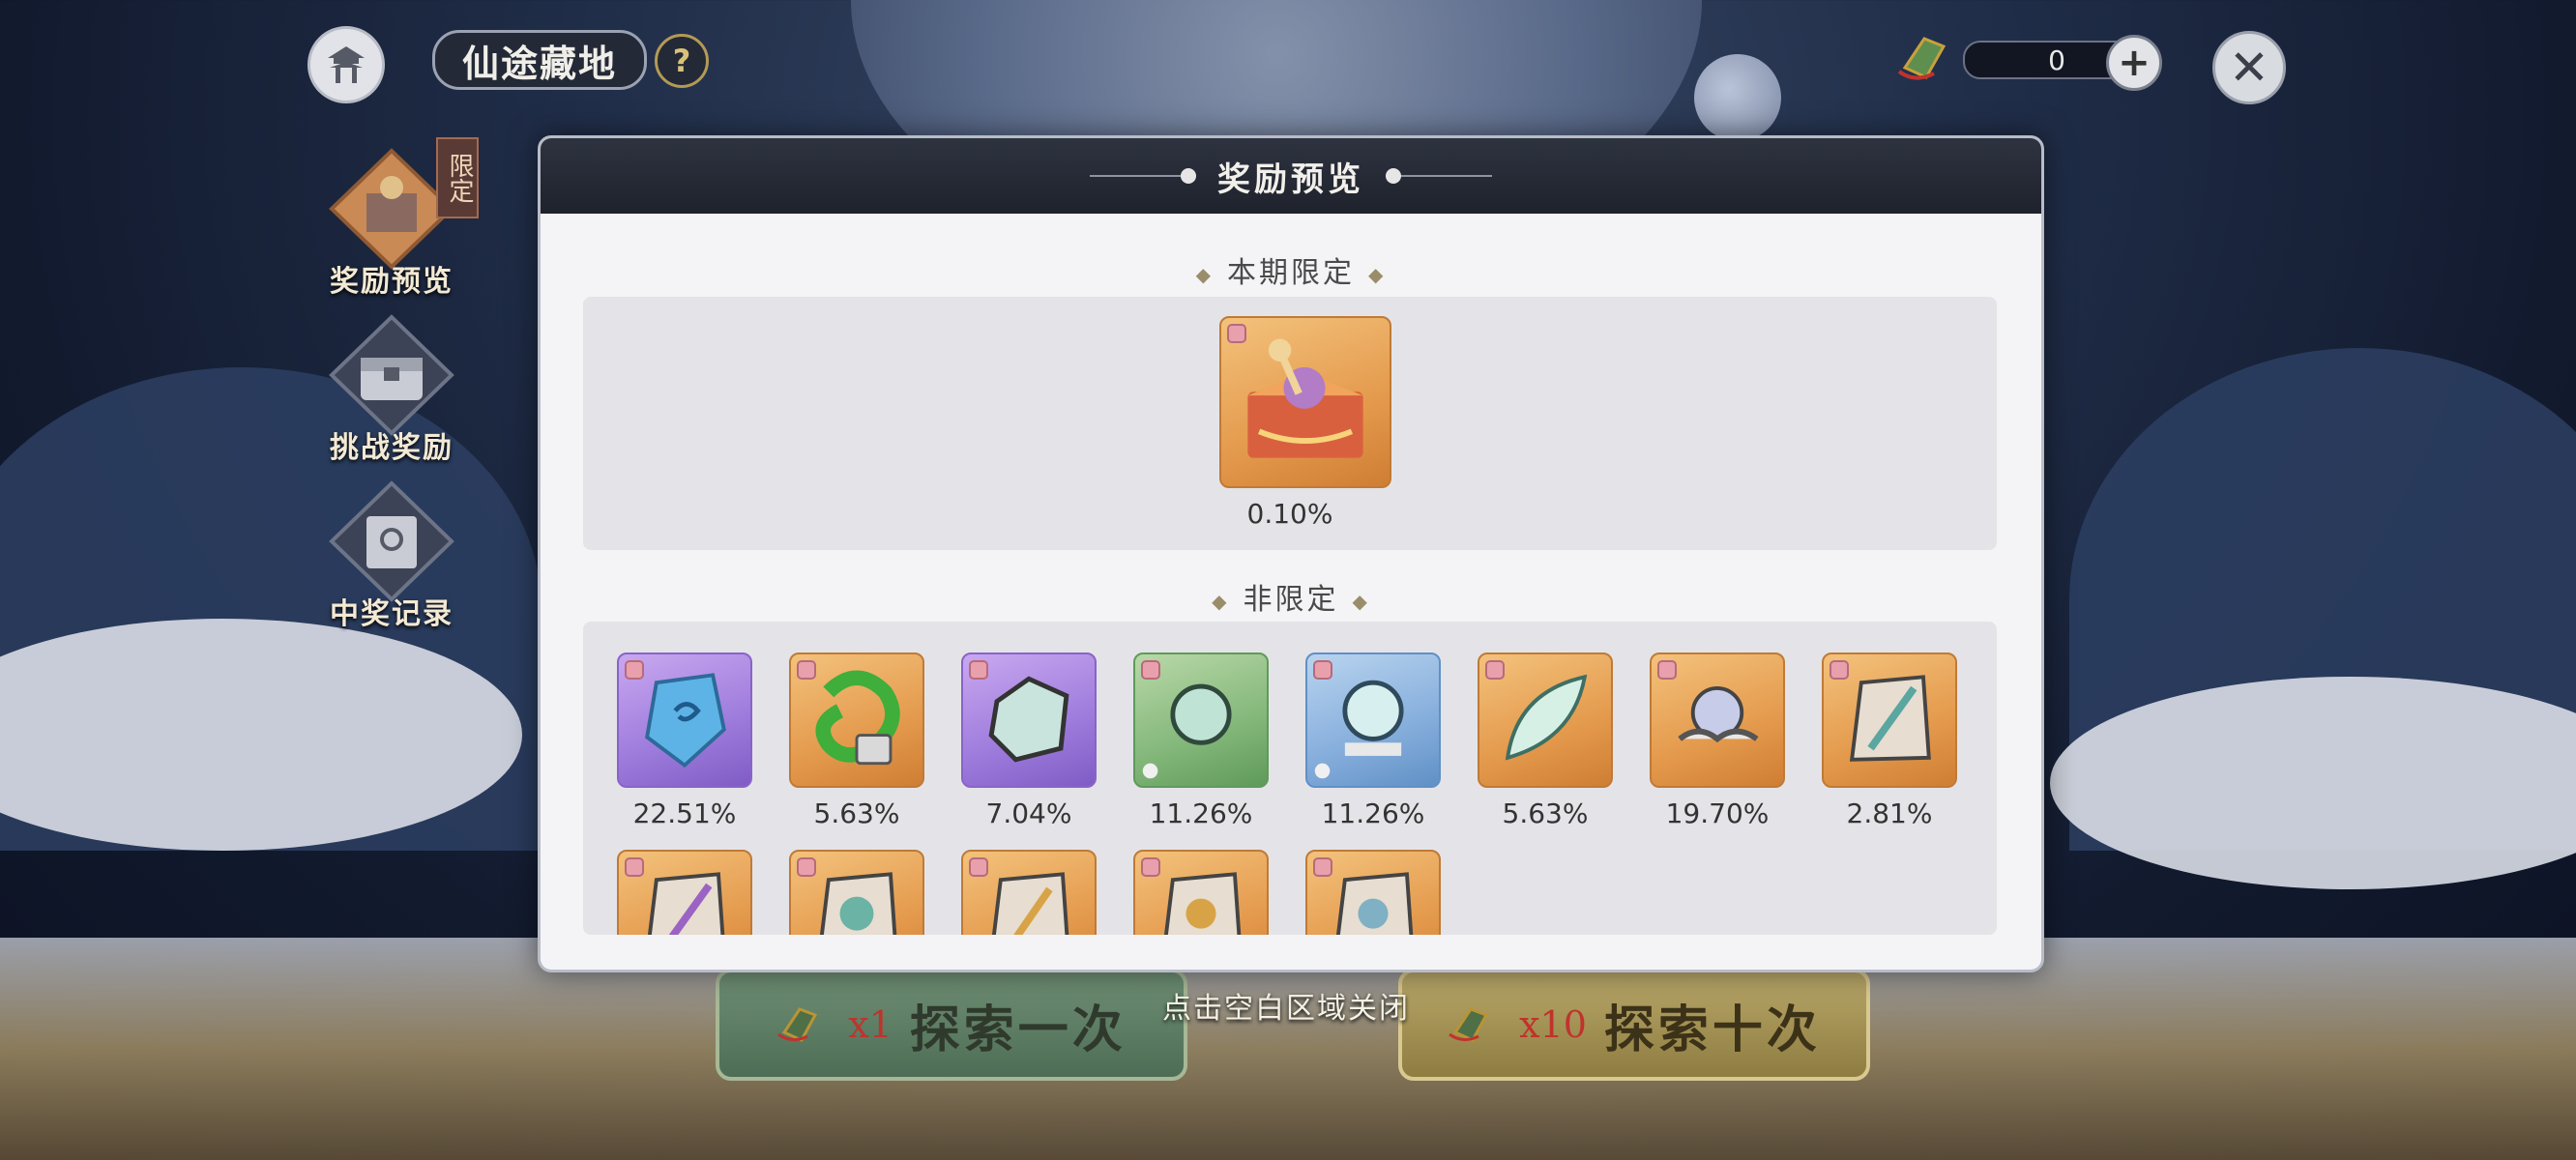  I want to click on modal-header: 奖励预览, so click(1291, 176).